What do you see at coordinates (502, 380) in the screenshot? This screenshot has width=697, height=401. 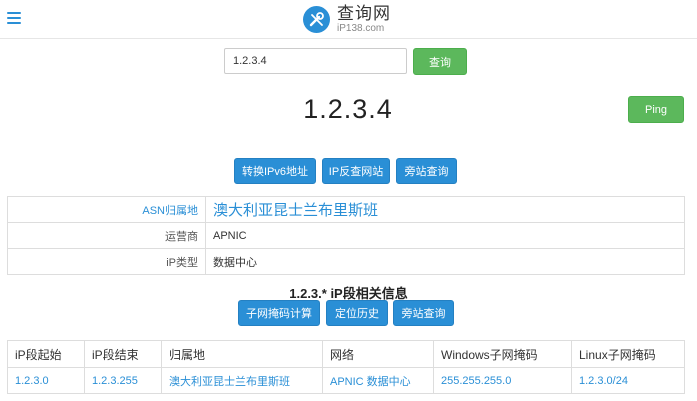 I see `cell-windows-mask: 255.255.255.0` at bounding box center [502, 380].